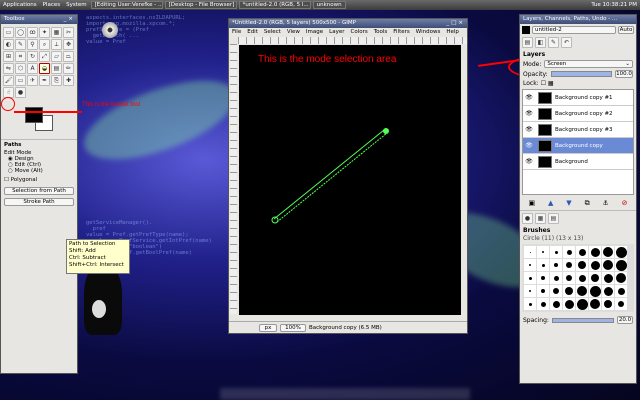  What do you see at coordinates (68, 44) in the screenshot?
I see `move-icon: ✥` at bounding box center [68, 44].